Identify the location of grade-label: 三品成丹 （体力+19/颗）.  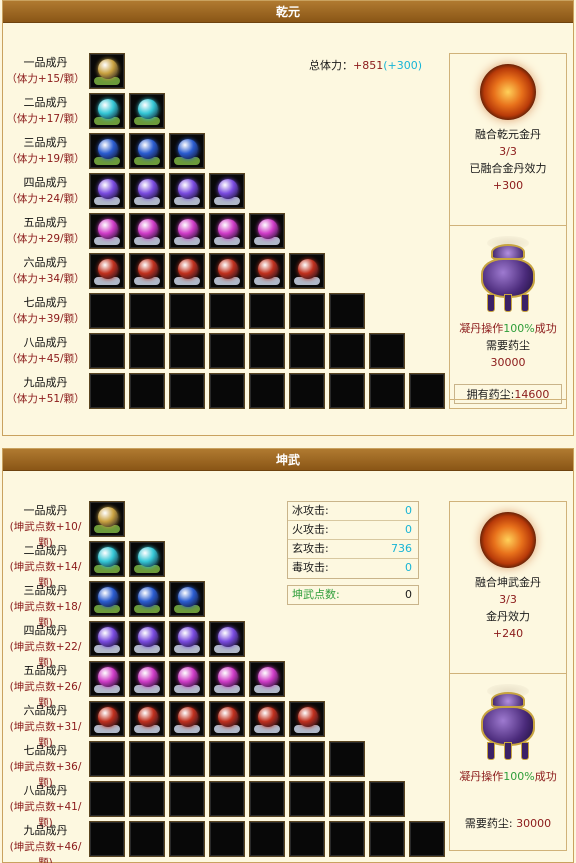
(45, 150).